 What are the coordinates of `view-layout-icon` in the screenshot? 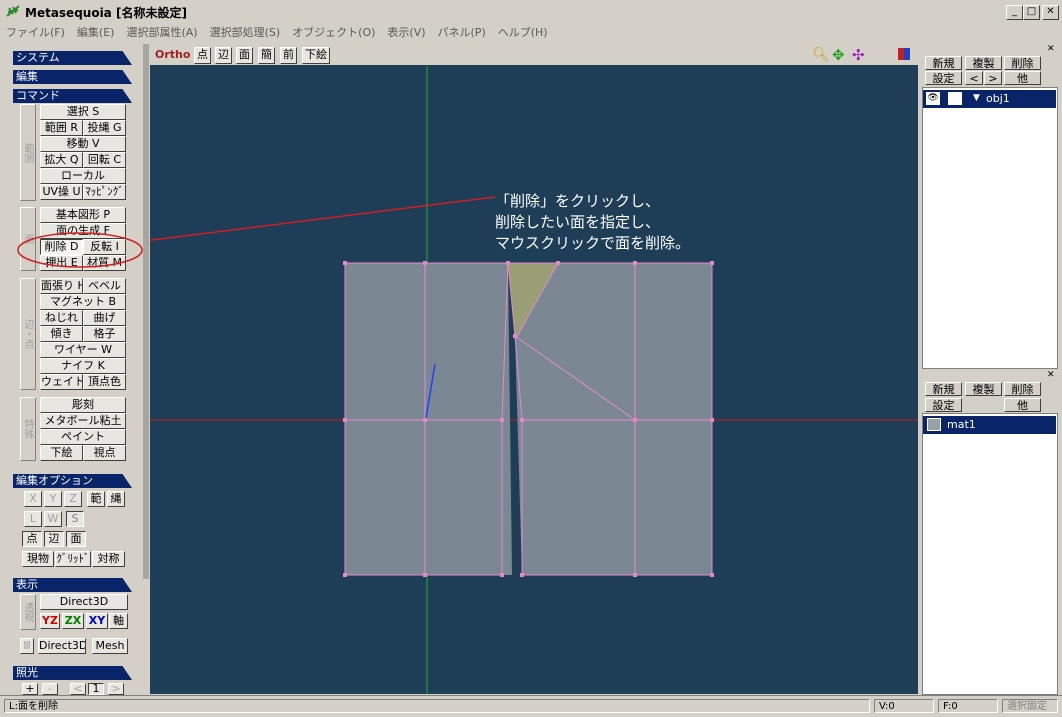 It's located at (904, 54).